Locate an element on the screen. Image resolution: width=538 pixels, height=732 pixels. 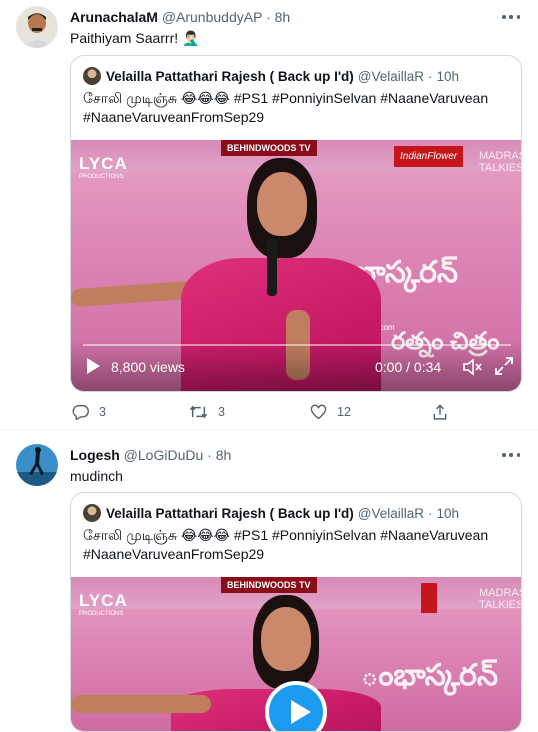
tweet-header: Logesh @LoGiDuDu · 8h is located at coordinates (150, 455).